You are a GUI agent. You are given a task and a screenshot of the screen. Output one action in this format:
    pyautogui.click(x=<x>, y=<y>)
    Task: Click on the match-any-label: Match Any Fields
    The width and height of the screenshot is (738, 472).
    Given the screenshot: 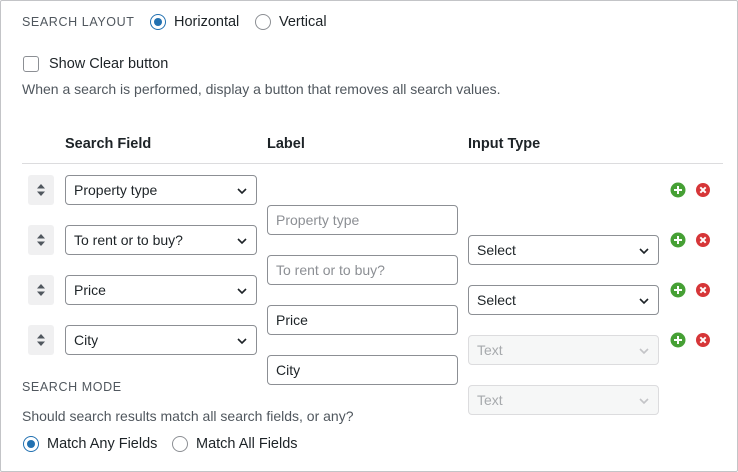 What is the action you would take?
    pyautogui.click(x=102, y=444)
    